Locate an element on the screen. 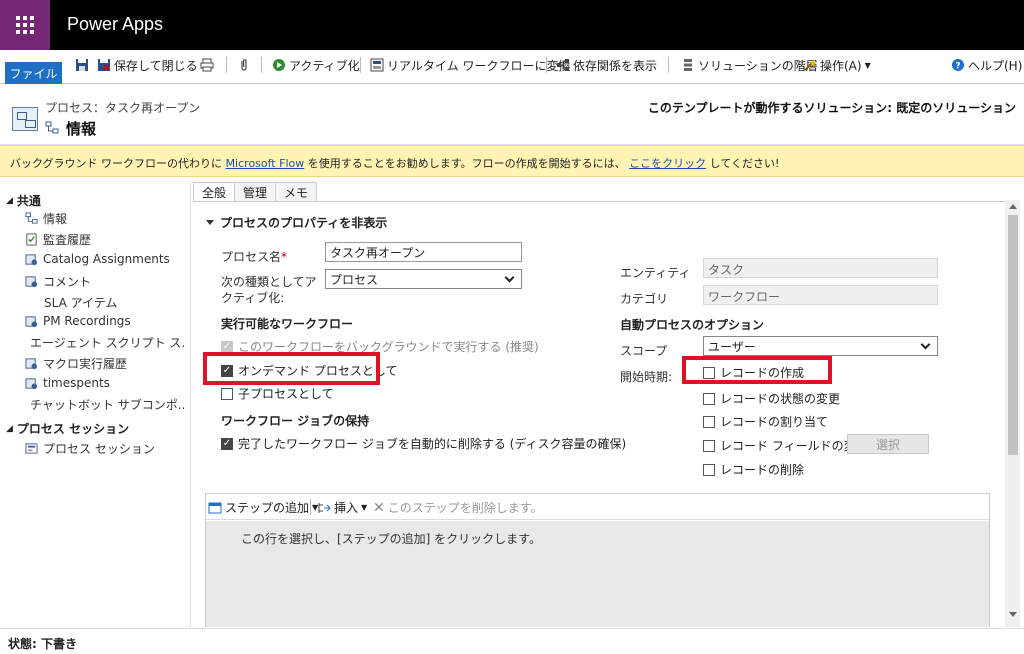  sidebar-item-comments: コメント is located at coordinates (58, 281).